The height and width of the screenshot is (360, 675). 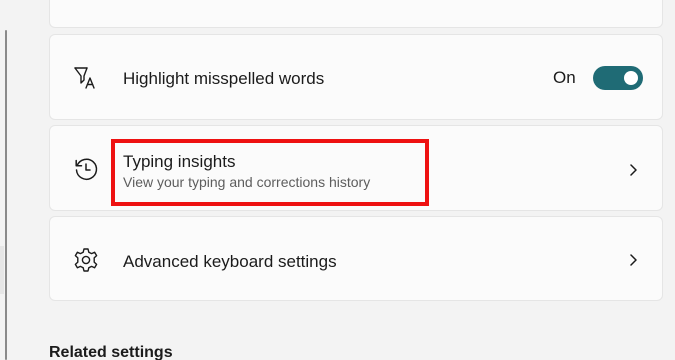 What do you see at coordinates (111, 352) in the screenshot?
I see `related-settings-heading: Related settings` at bounding box center [111, 352].